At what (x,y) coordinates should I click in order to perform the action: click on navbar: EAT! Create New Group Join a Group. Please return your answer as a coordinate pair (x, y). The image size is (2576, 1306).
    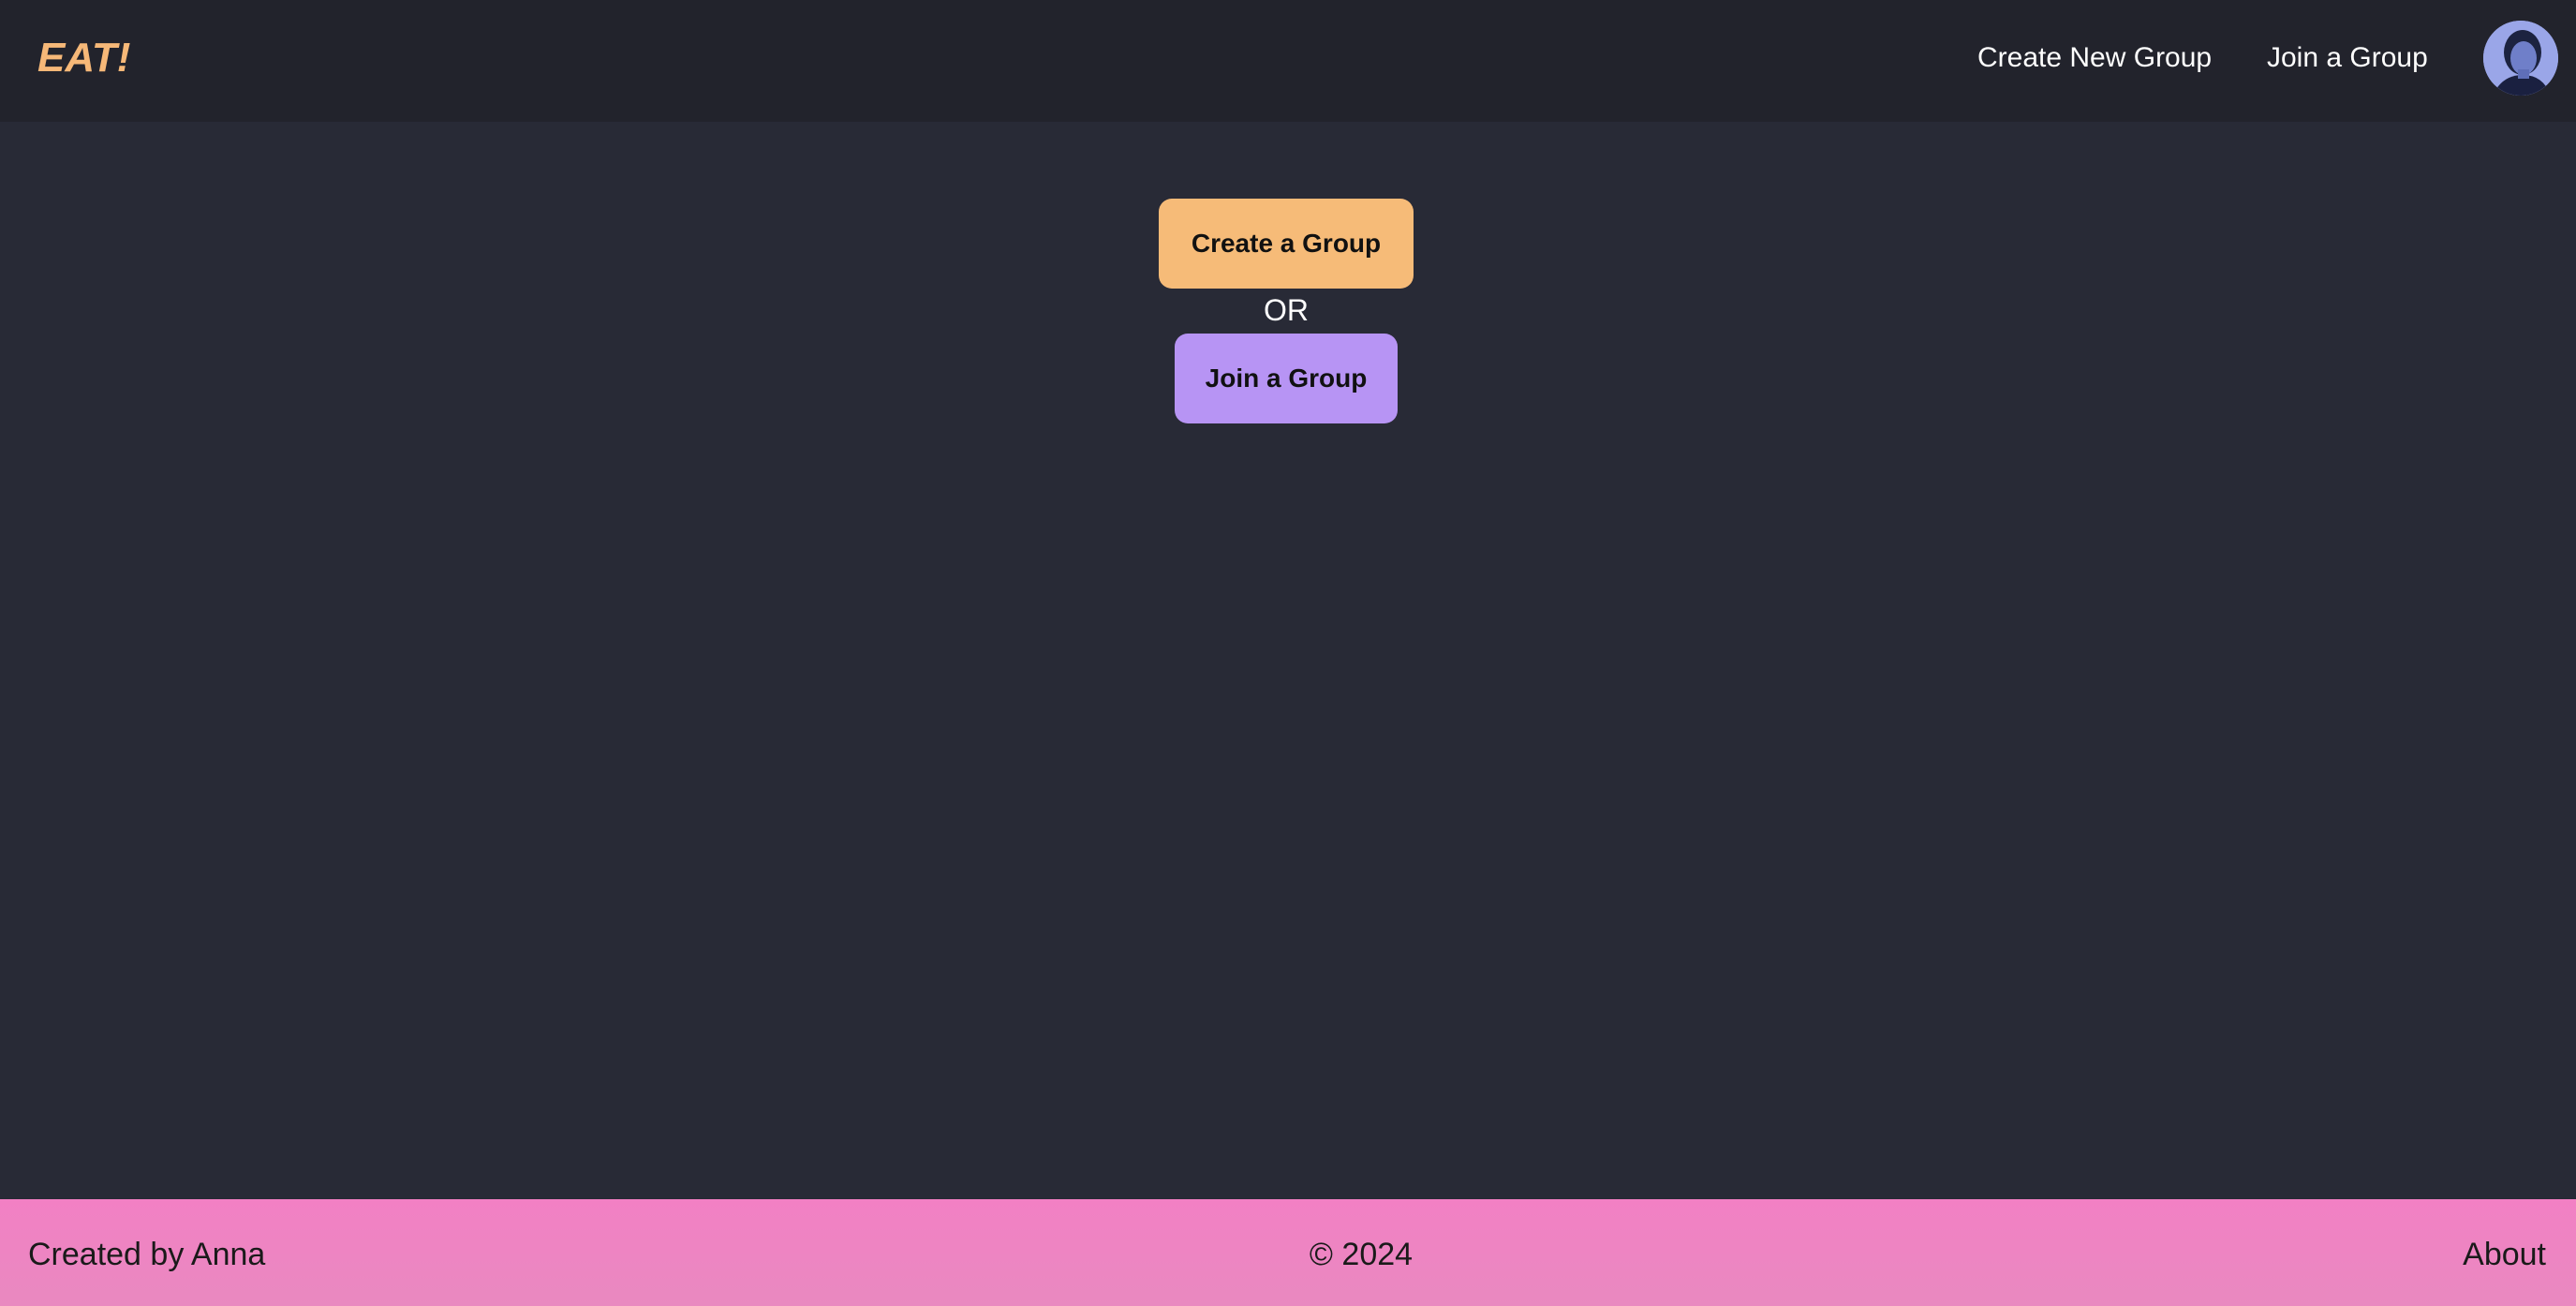
    Looking at the image, I should click on (1288, 61).